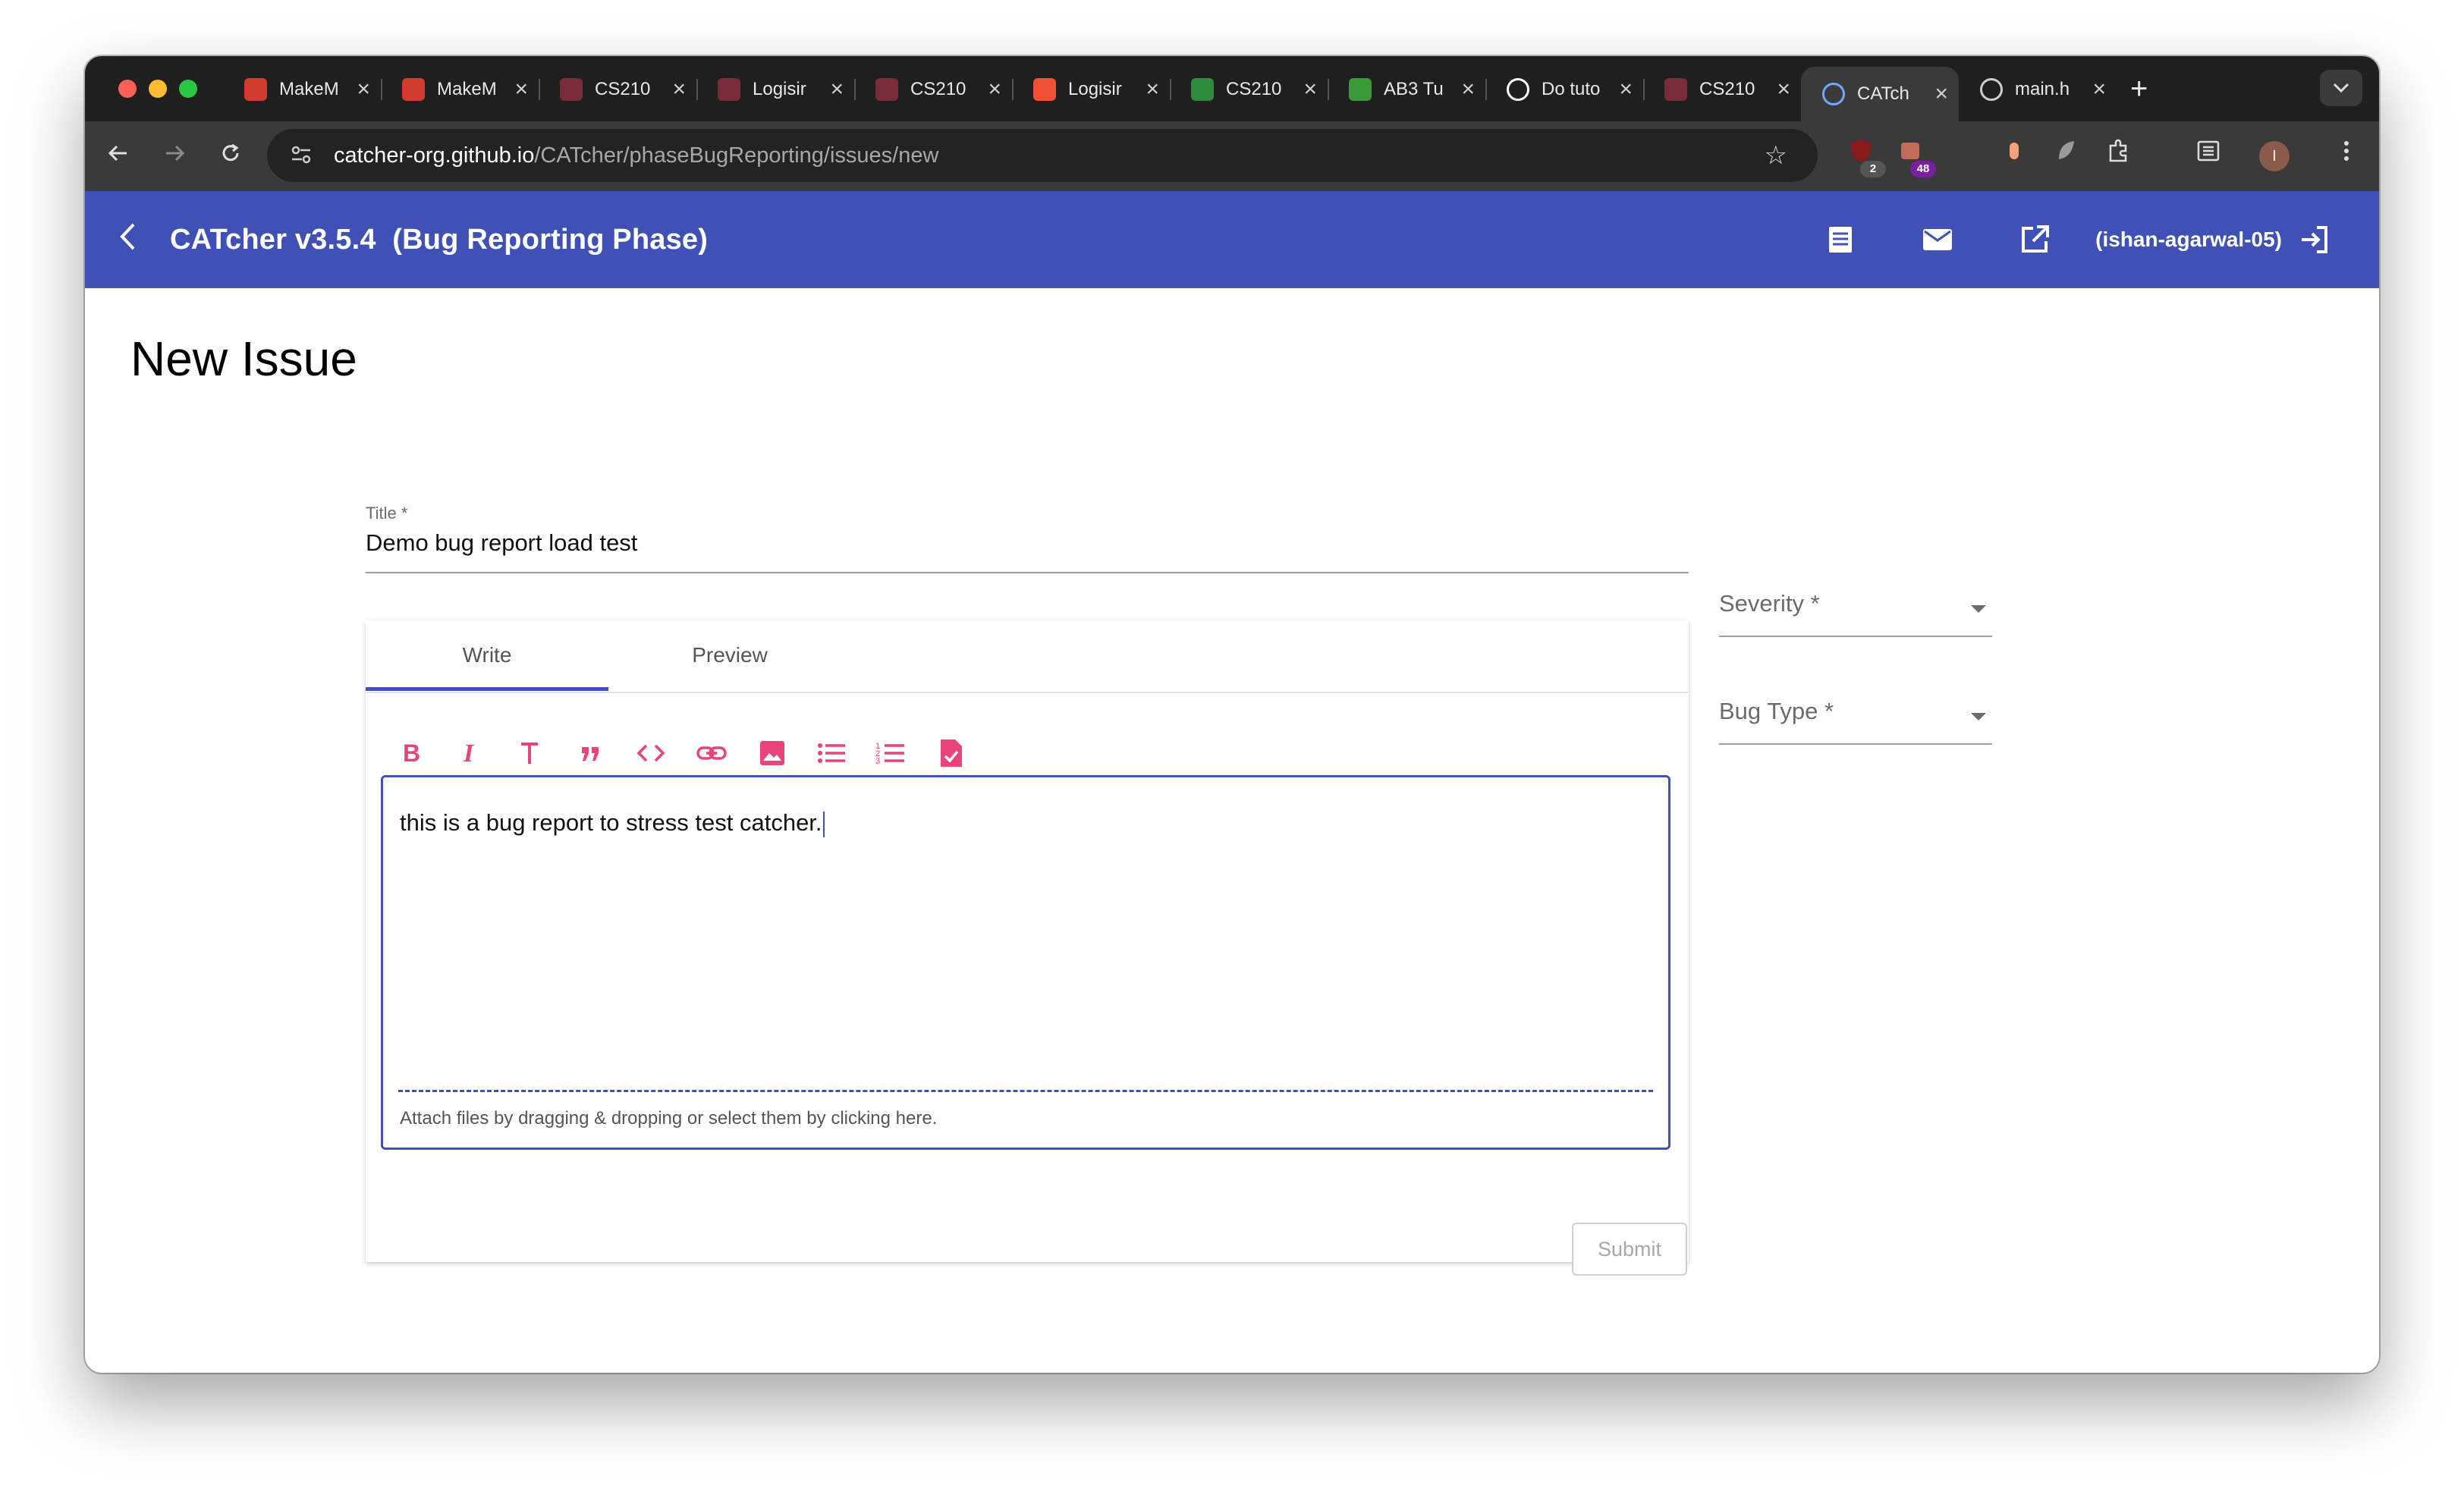 Image resolution: width=2464 pixels, height=1485 pixels. I want to click on open-external-icon, so click(2035, 239).